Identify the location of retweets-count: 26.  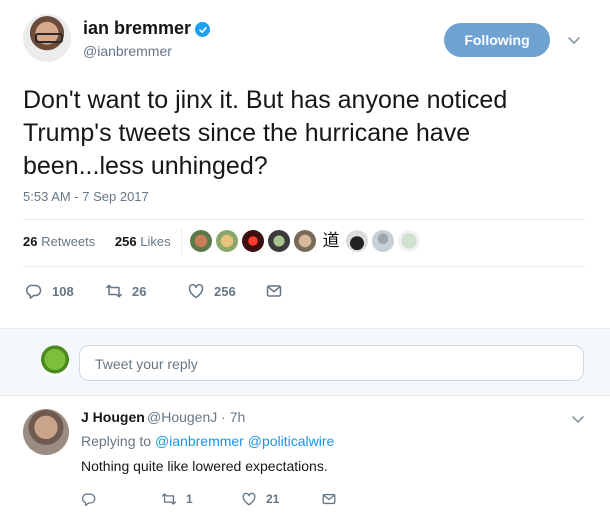
(30, 241).